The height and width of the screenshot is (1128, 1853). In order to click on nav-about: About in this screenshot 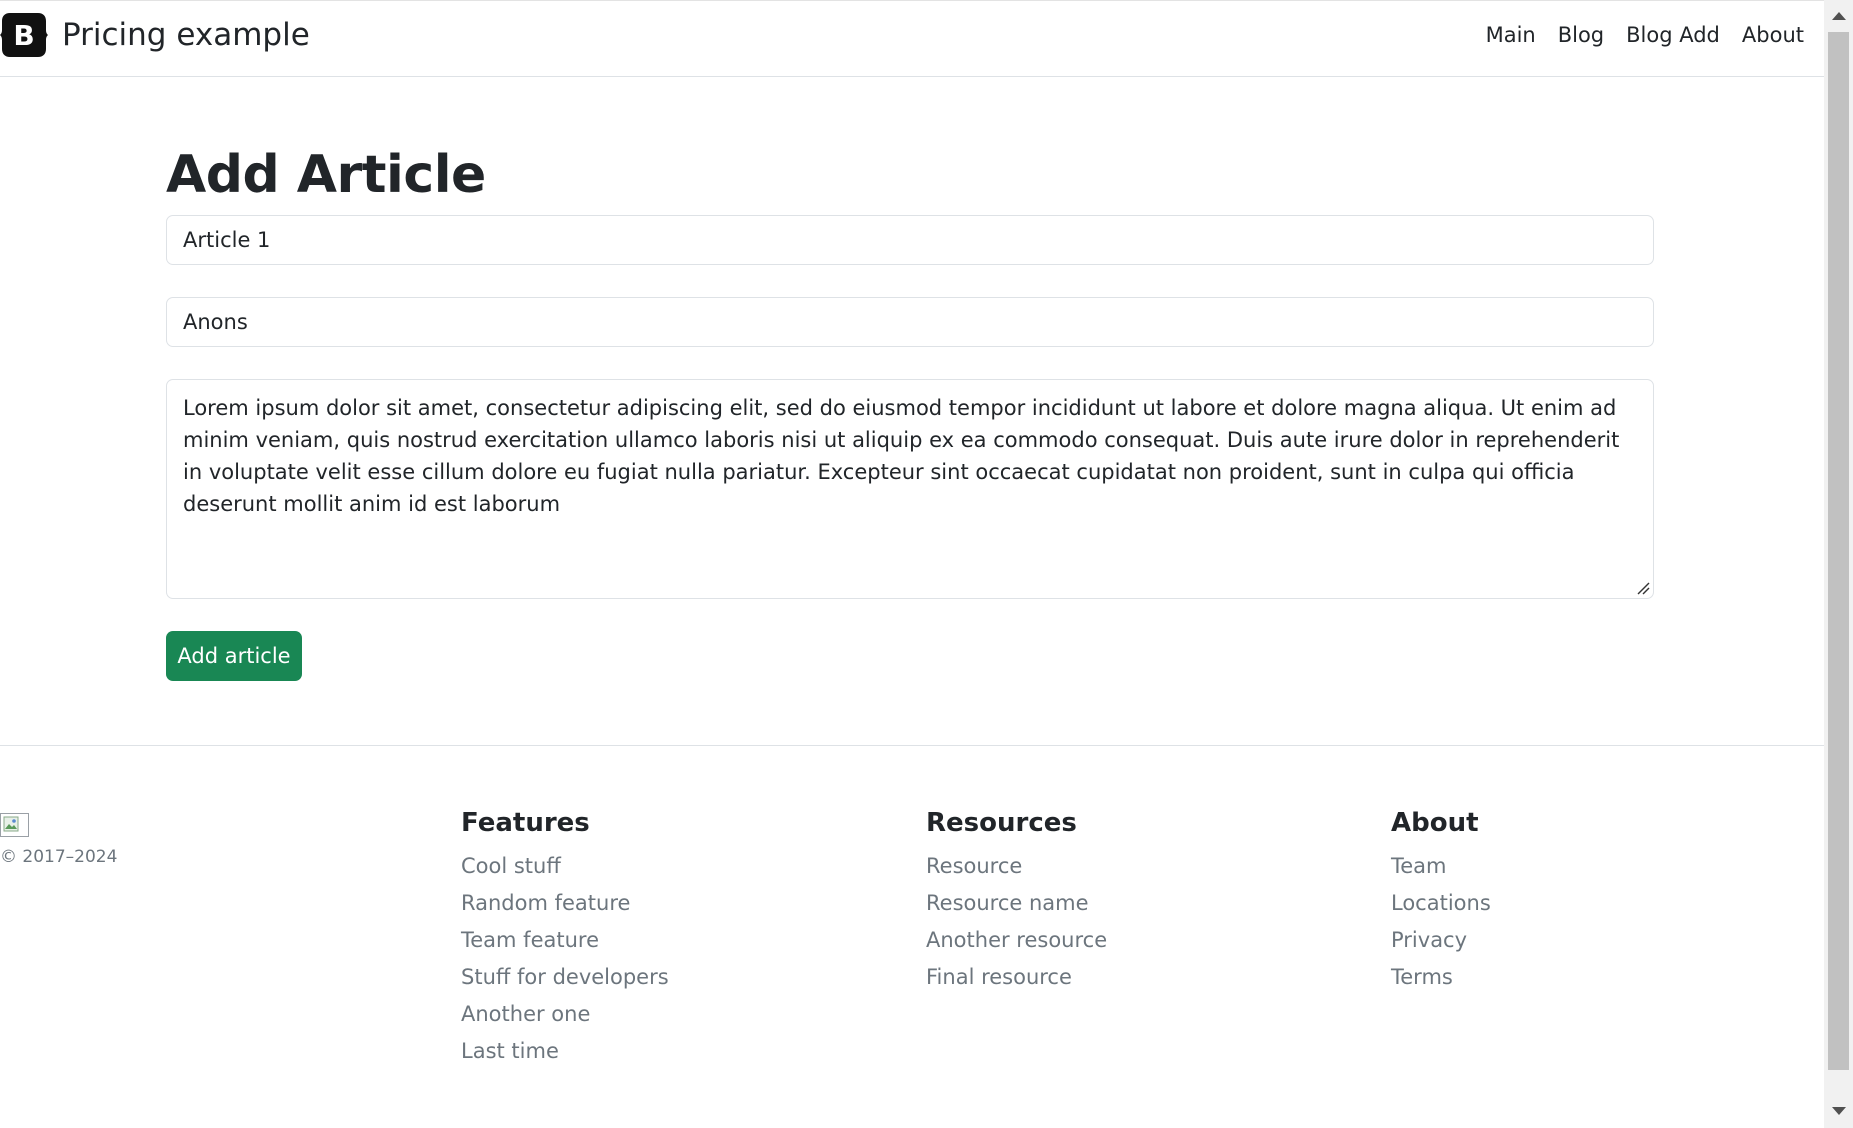, I will do `click(1773, 35)`.